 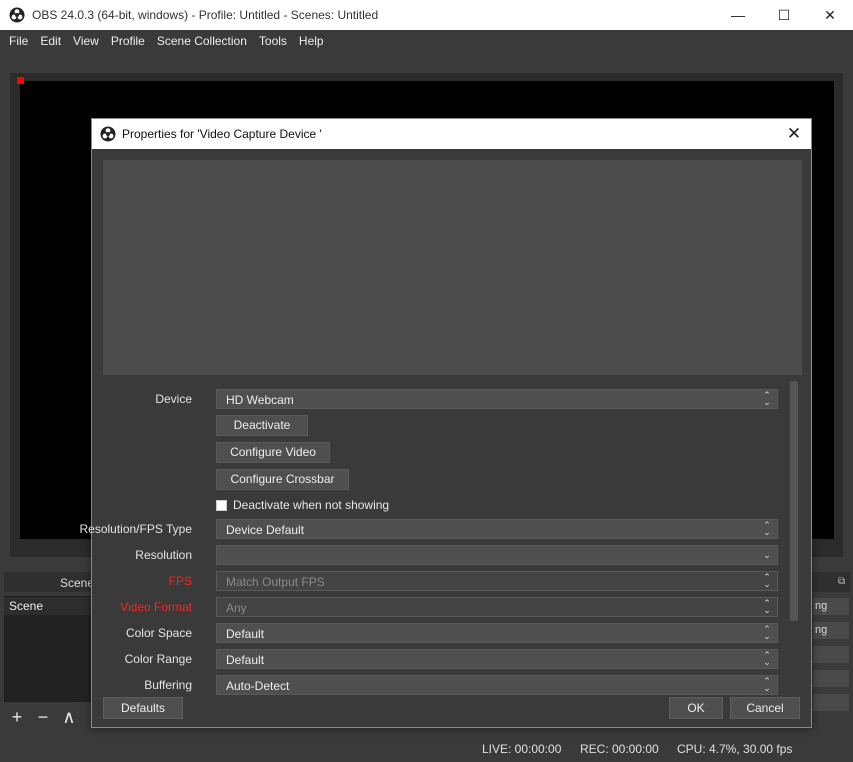 I want to click on deactivate-when-not-showing-label: Deactivate when not showing, so click(x=311, y=505).